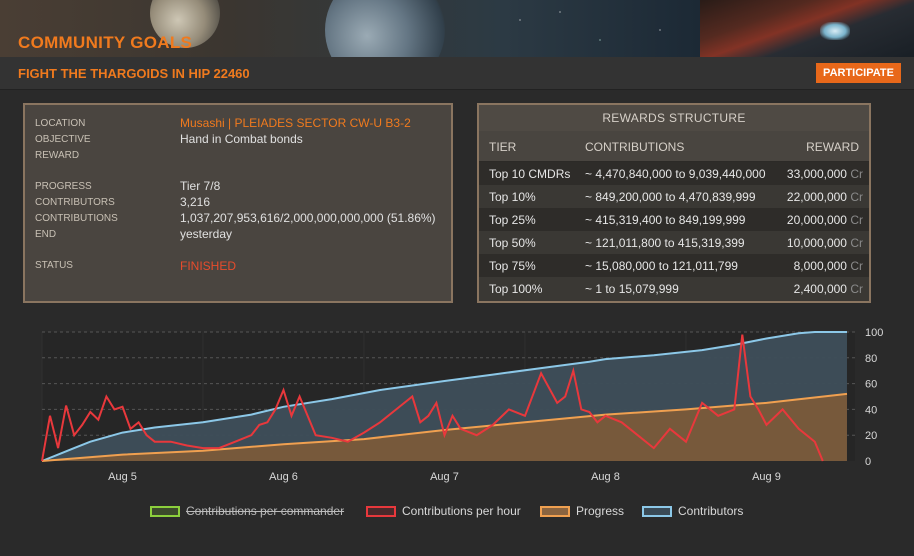 The image size is (914, 556). I want to click on ship-light-image, so click(835, 31).